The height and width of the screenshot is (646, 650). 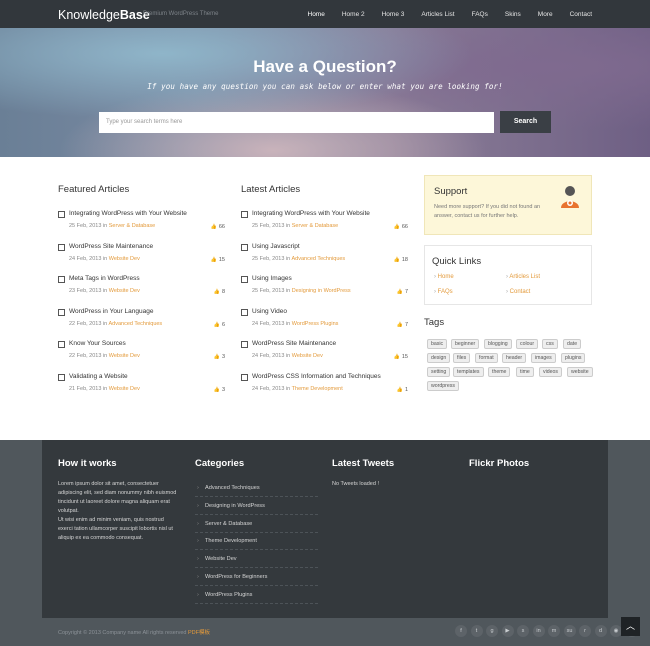 I want to click on article-category-link: WordPress Plugins, so click(x=315, y=324).